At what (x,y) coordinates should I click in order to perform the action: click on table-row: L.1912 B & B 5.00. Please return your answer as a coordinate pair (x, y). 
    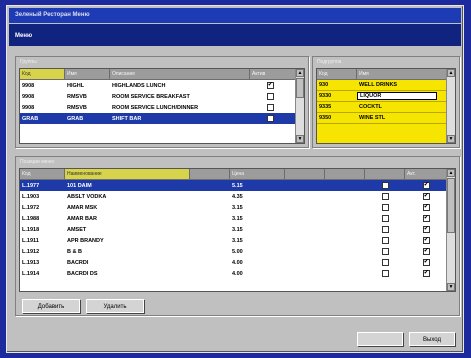
    Looking at the image, I should click on (237, 251).